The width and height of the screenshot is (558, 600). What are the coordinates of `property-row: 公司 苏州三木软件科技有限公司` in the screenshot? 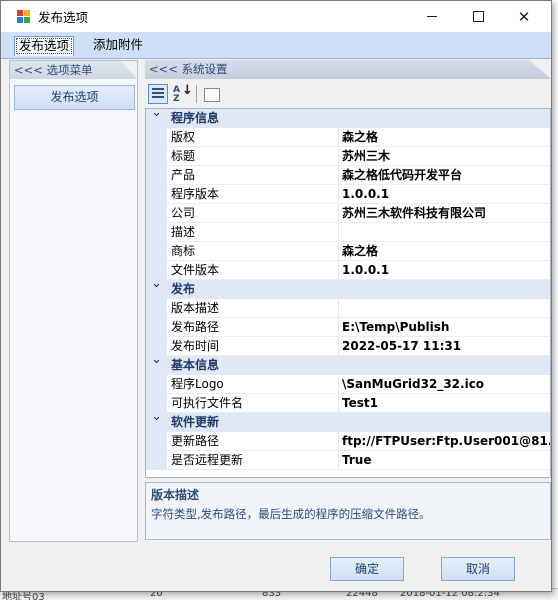 It's located at (348, 213).